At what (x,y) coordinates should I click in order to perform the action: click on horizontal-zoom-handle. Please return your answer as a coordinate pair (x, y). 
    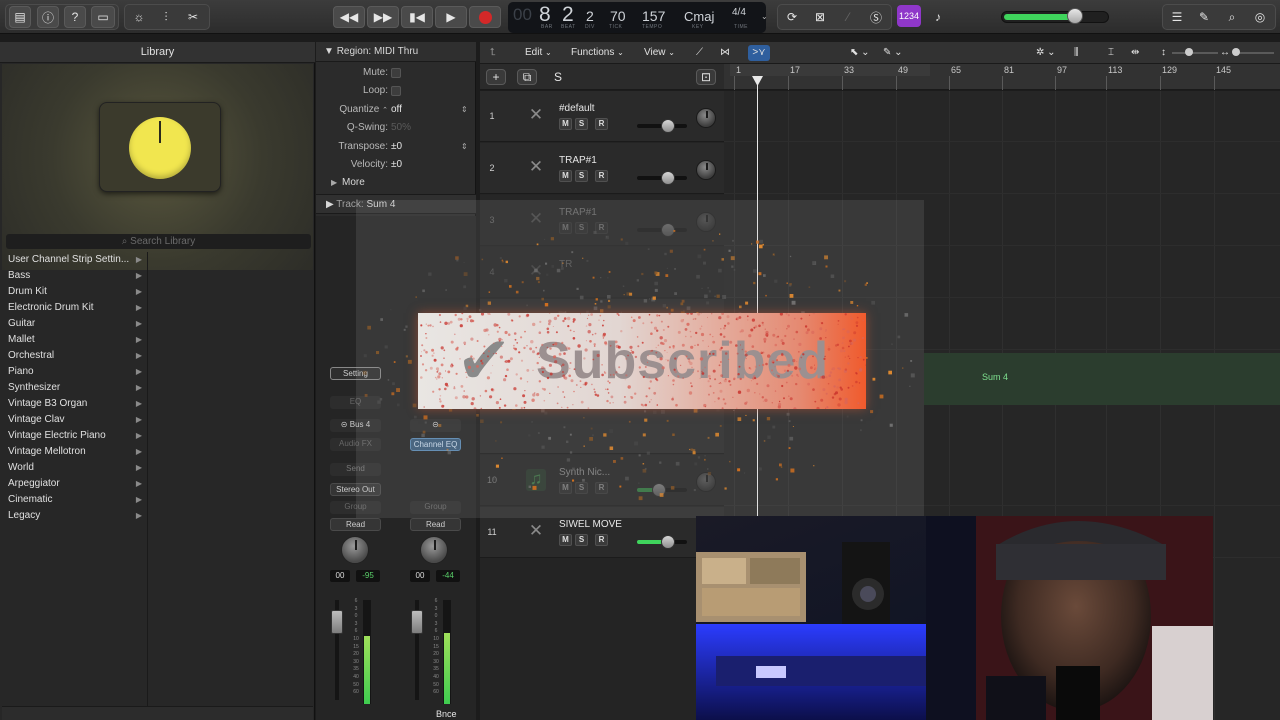
    Looking at the image, I should click on (1236, 52).